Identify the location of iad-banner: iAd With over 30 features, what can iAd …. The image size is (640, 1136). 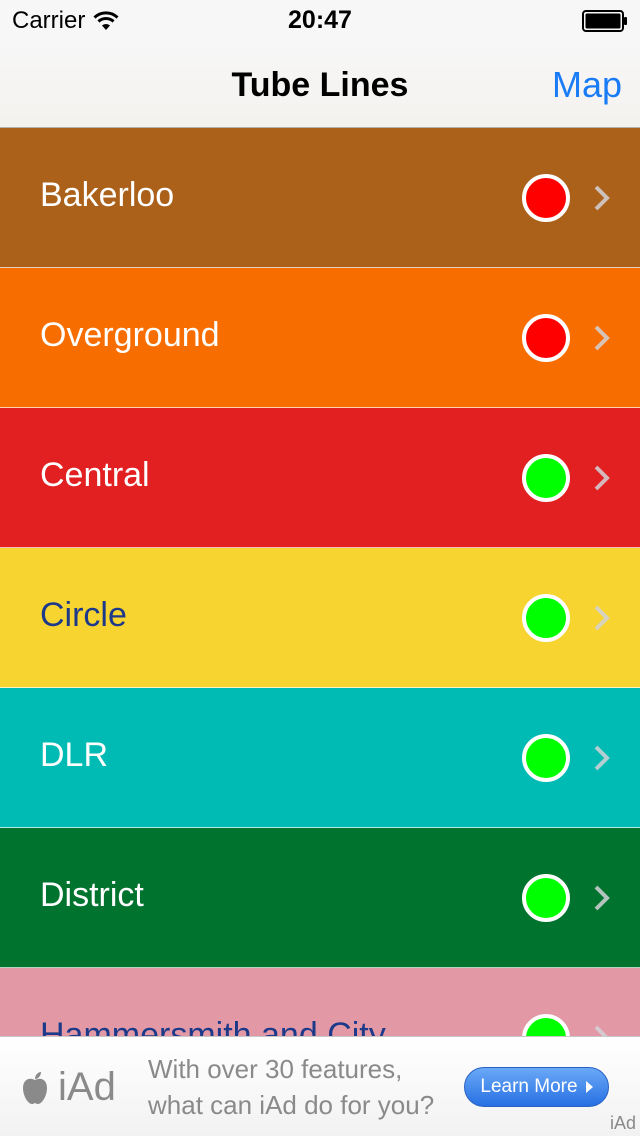
(320, 1086).